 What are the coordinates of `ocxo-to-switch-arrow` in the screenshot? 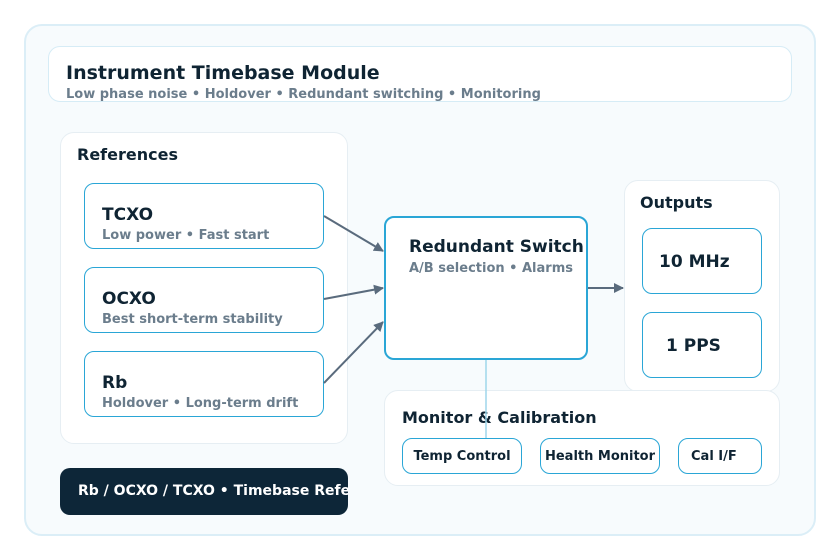 It's located at (353, 292).